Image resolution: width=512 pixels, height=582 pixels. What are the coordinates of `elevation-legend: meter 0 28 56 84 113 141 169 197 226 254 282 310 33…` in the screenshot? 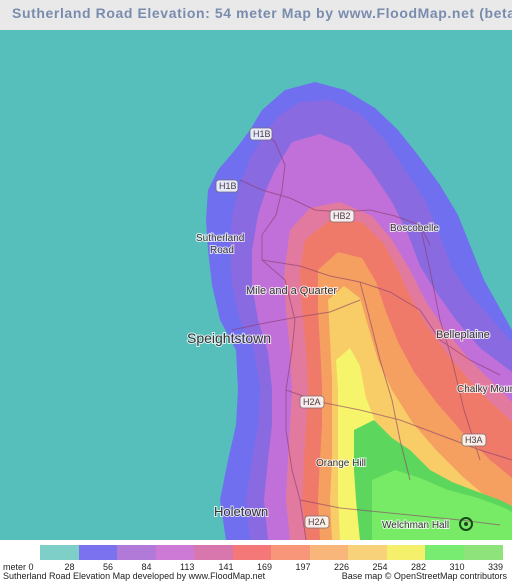 It's located at (256, 561).